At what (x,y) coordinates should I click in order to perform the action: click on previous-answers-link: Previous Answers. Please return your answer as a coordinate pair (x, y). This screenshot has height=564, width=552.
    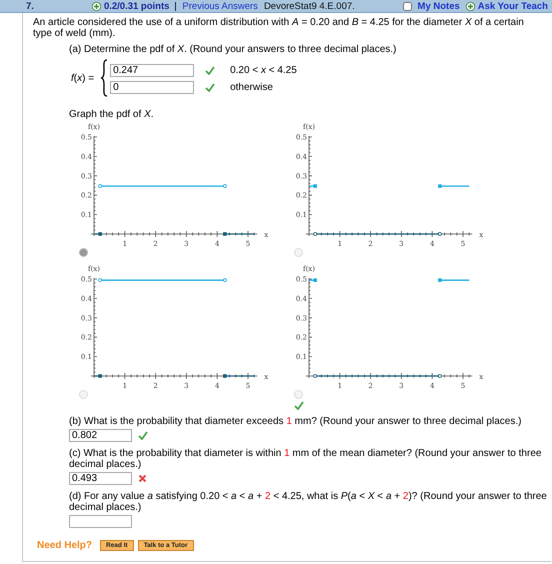
    Looking at the image, I should click on (220, 6).